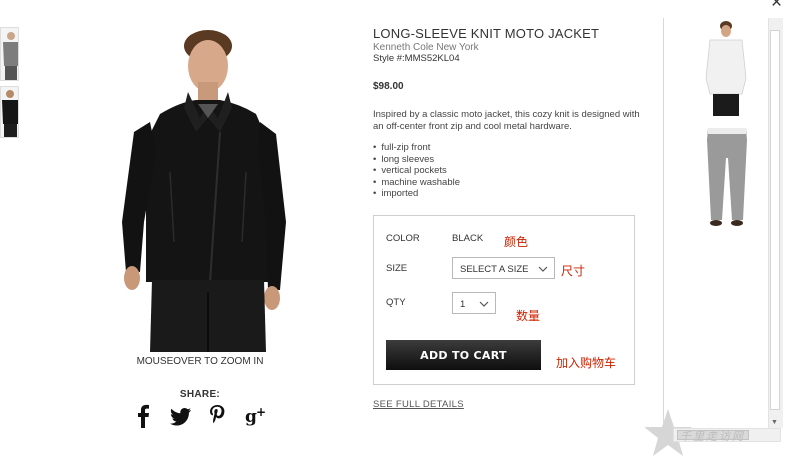 The height and width of the screenshot is (472, 800). What do you see at coordinates (416, 148) in the screenshot?
I see `feature-item: full-zip front` at bounding box center [416, 148].